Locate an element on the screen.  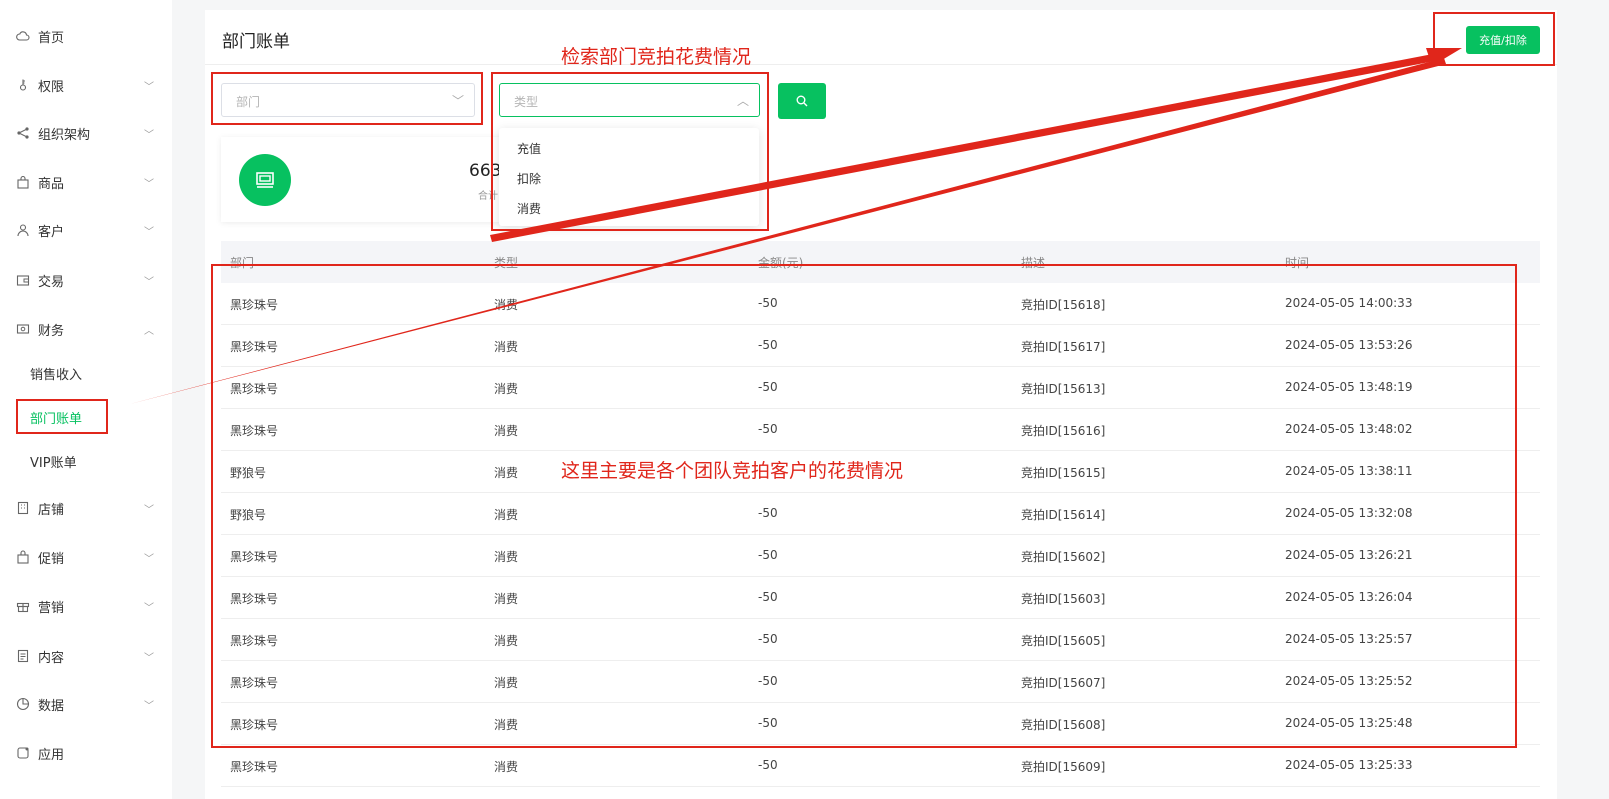
header-divider is located at coordinates (881, 64).